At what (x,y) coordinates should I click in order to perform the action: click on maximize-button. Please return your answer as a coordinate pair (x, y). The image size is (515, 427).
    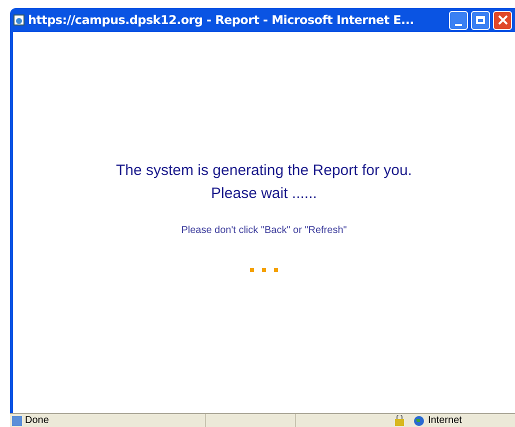
    Looking at the image, I should click on (480, 20).